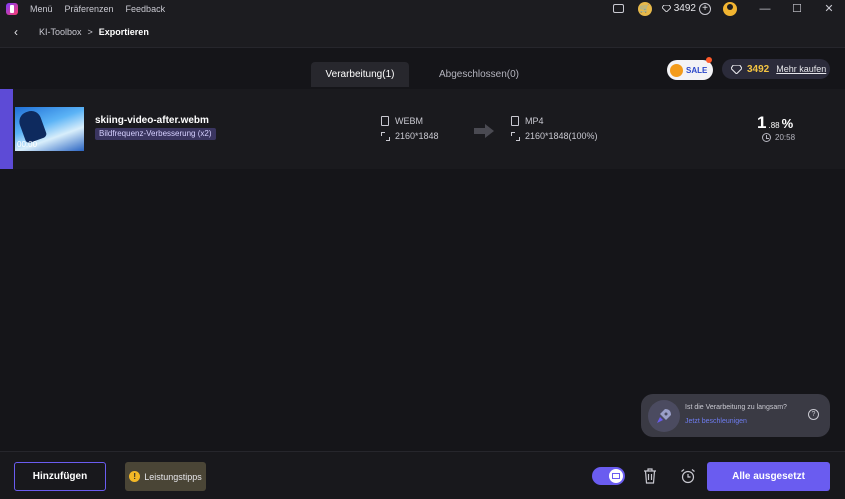  Describe the element at coordinates (360, 74) in the screenshot. I see `tab-processing: Verarbeitung(1)` at that location.